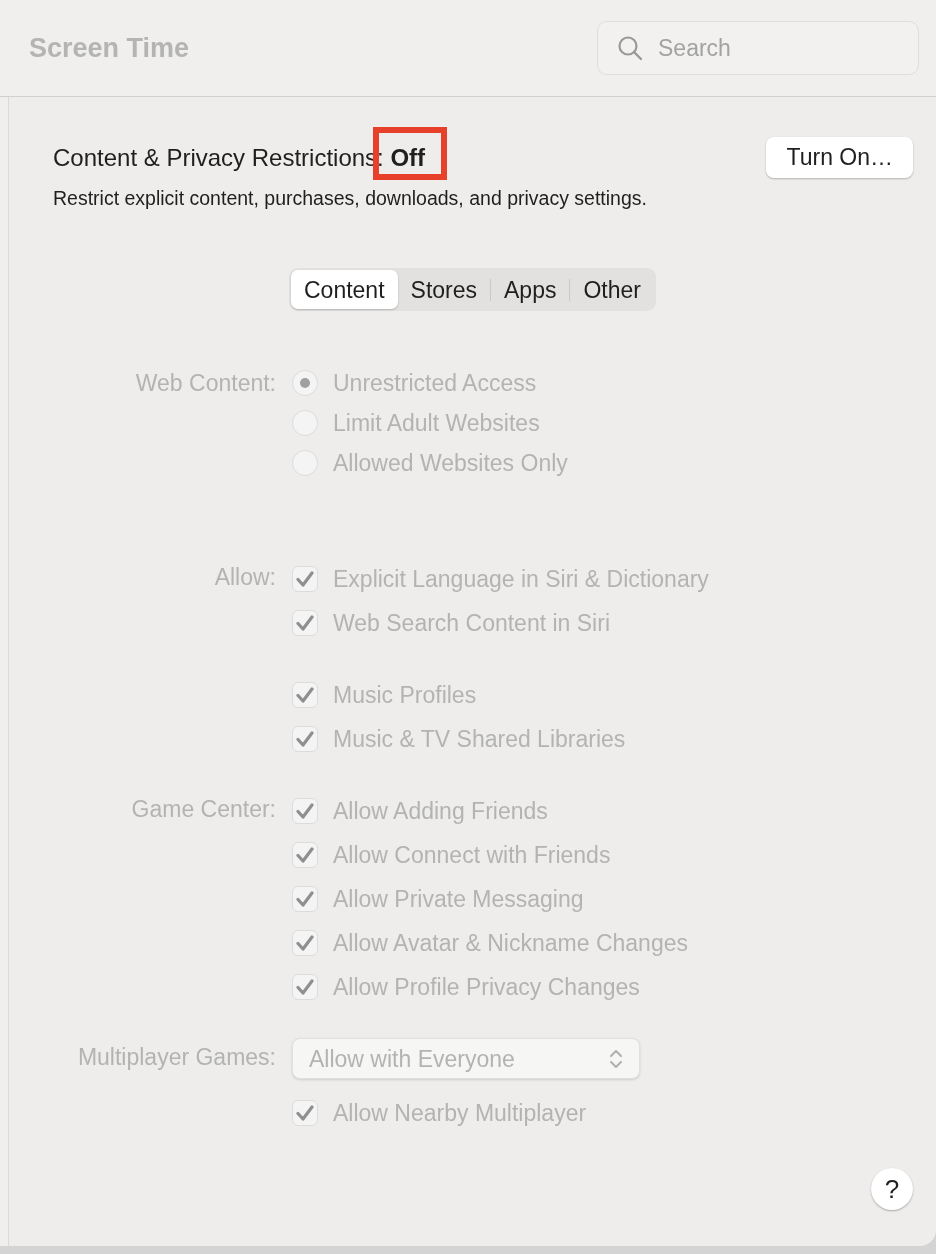  What do you see at coordinates (203, 809) in the screenshot?
I see `section-label: Game Center:` at bounding box center [203, 809].